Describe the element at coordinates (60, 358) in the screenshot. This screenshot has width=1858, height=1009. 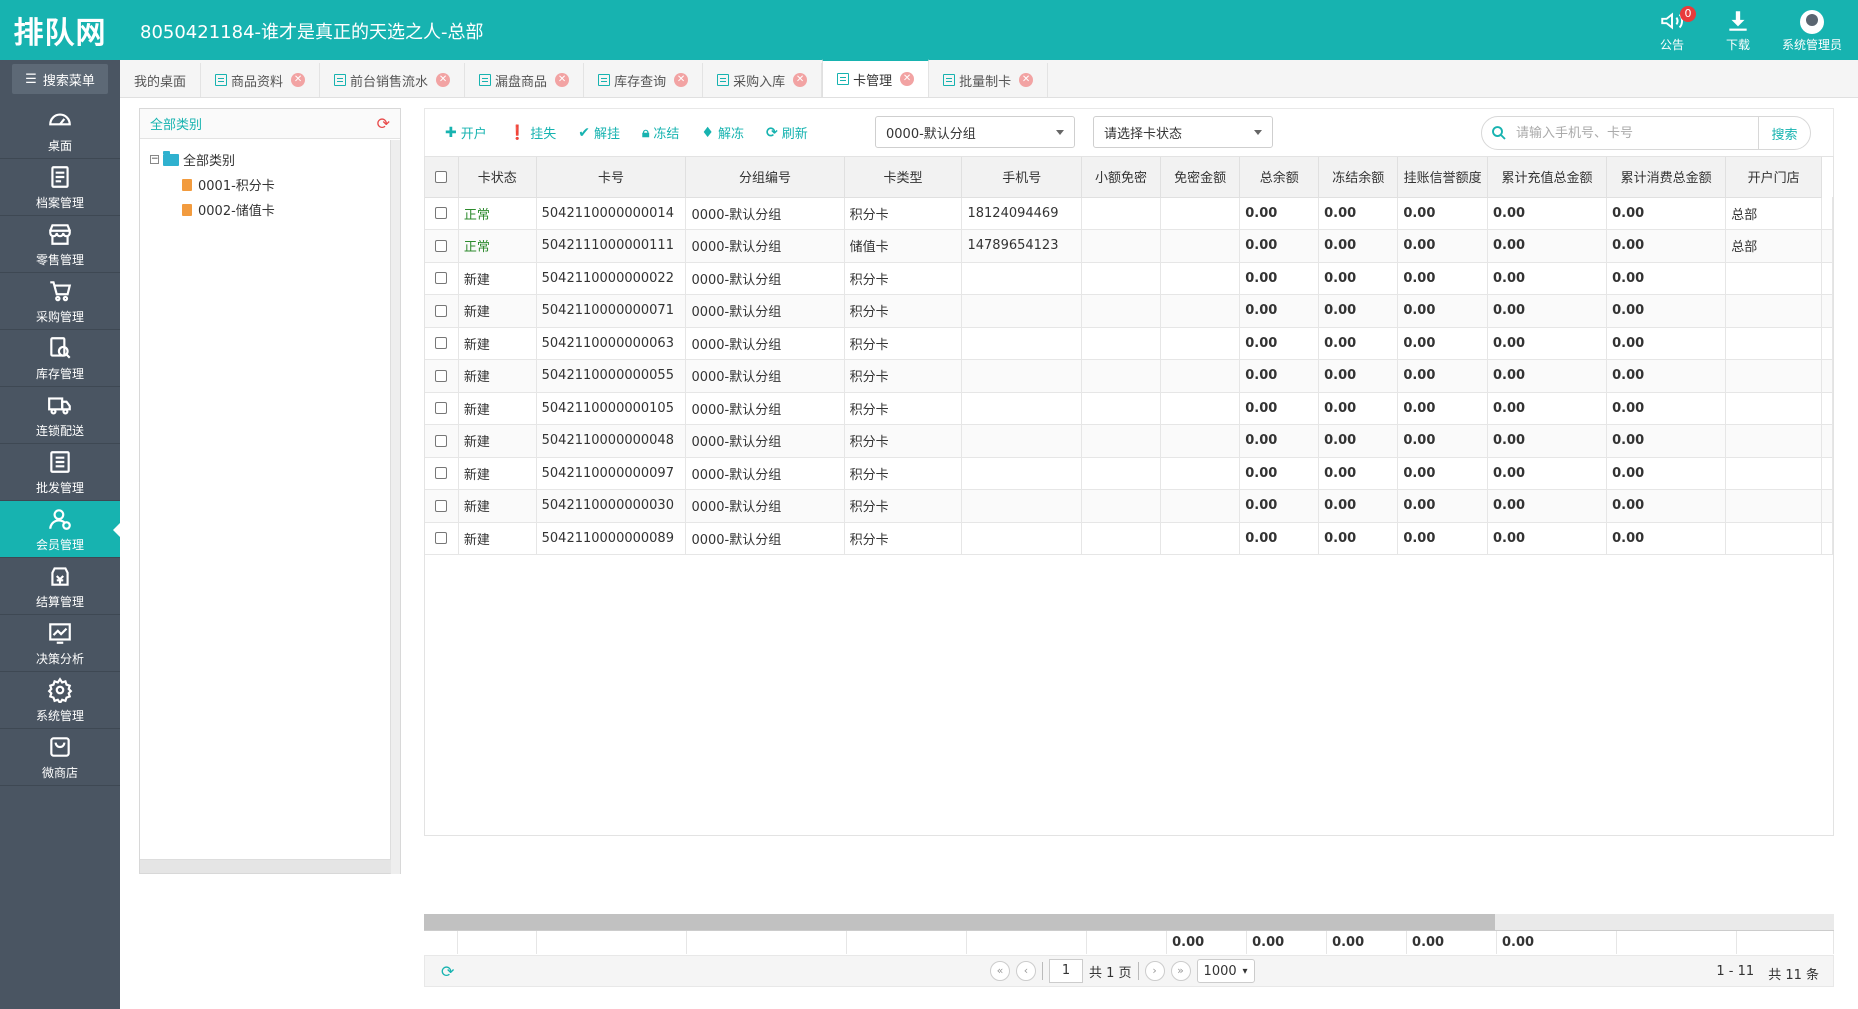
I see `sidebar-item-inventory: 库存管理` at that location.